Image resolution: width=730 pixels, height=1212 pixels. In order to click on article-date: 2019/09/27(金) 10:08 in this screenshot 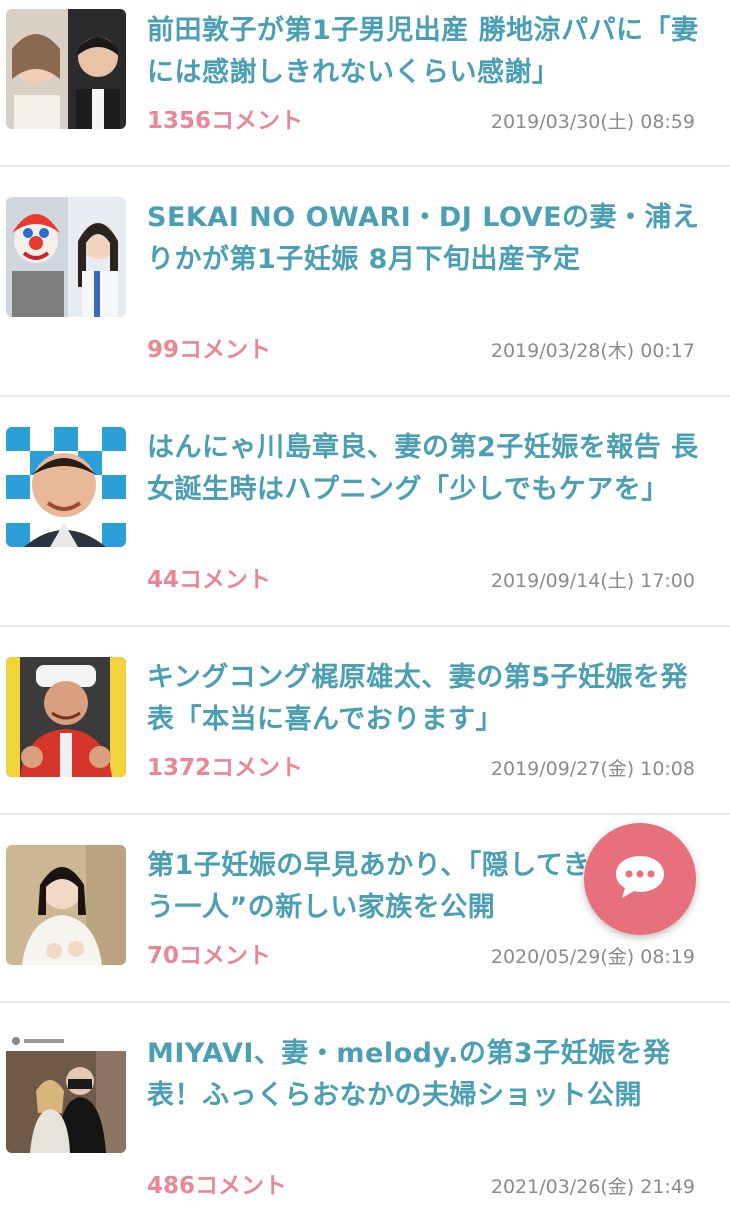, I will do `click(592, 769)`.